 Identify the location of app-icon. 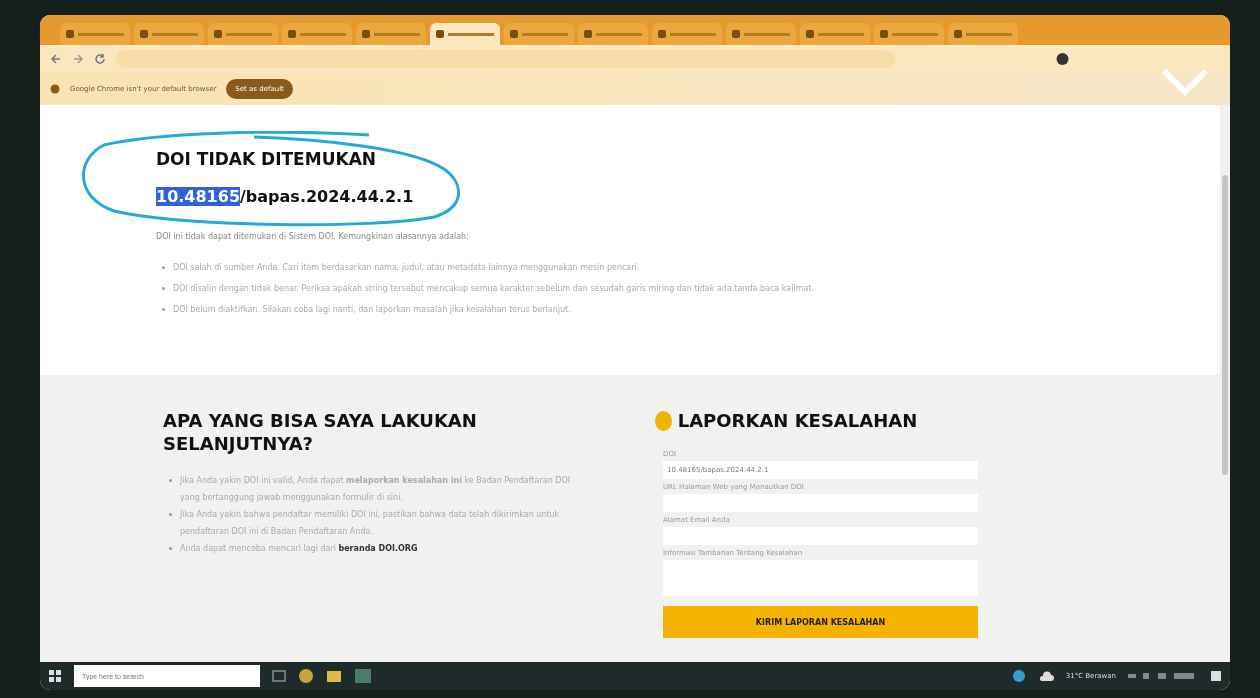
(363, 676).